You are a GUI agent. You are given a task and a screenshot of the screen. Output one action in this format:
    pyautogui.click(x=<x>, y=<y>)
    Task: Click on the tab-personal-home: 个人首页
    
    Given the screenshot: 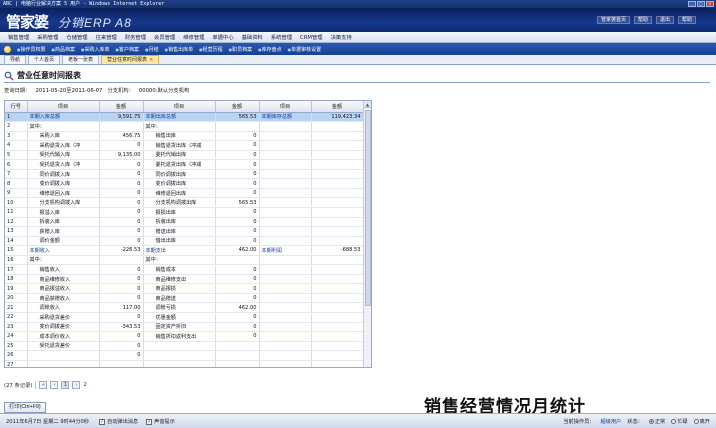 What is the action you would take?
    pyautogui.click(x=44, y=59)
    